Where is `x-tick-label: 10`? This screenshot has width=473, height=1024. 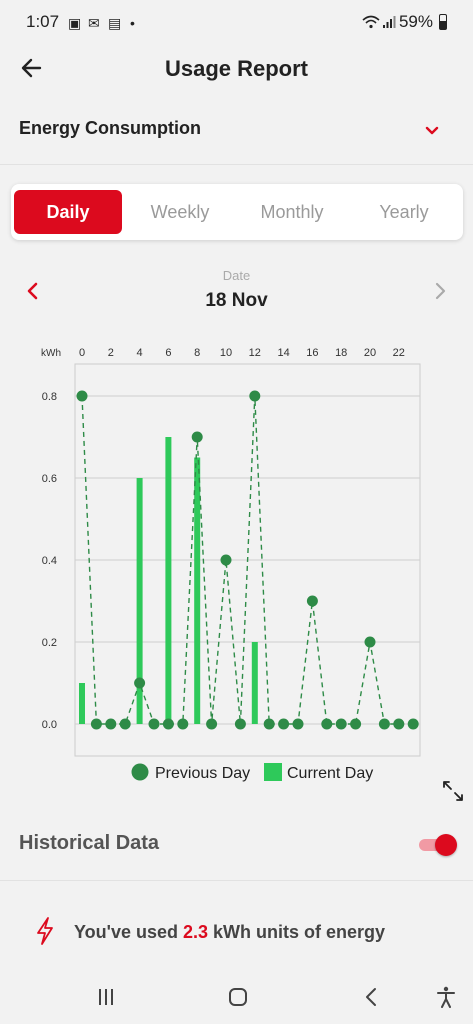
x-tick-label: 10 is located at coordinates (226, 353).